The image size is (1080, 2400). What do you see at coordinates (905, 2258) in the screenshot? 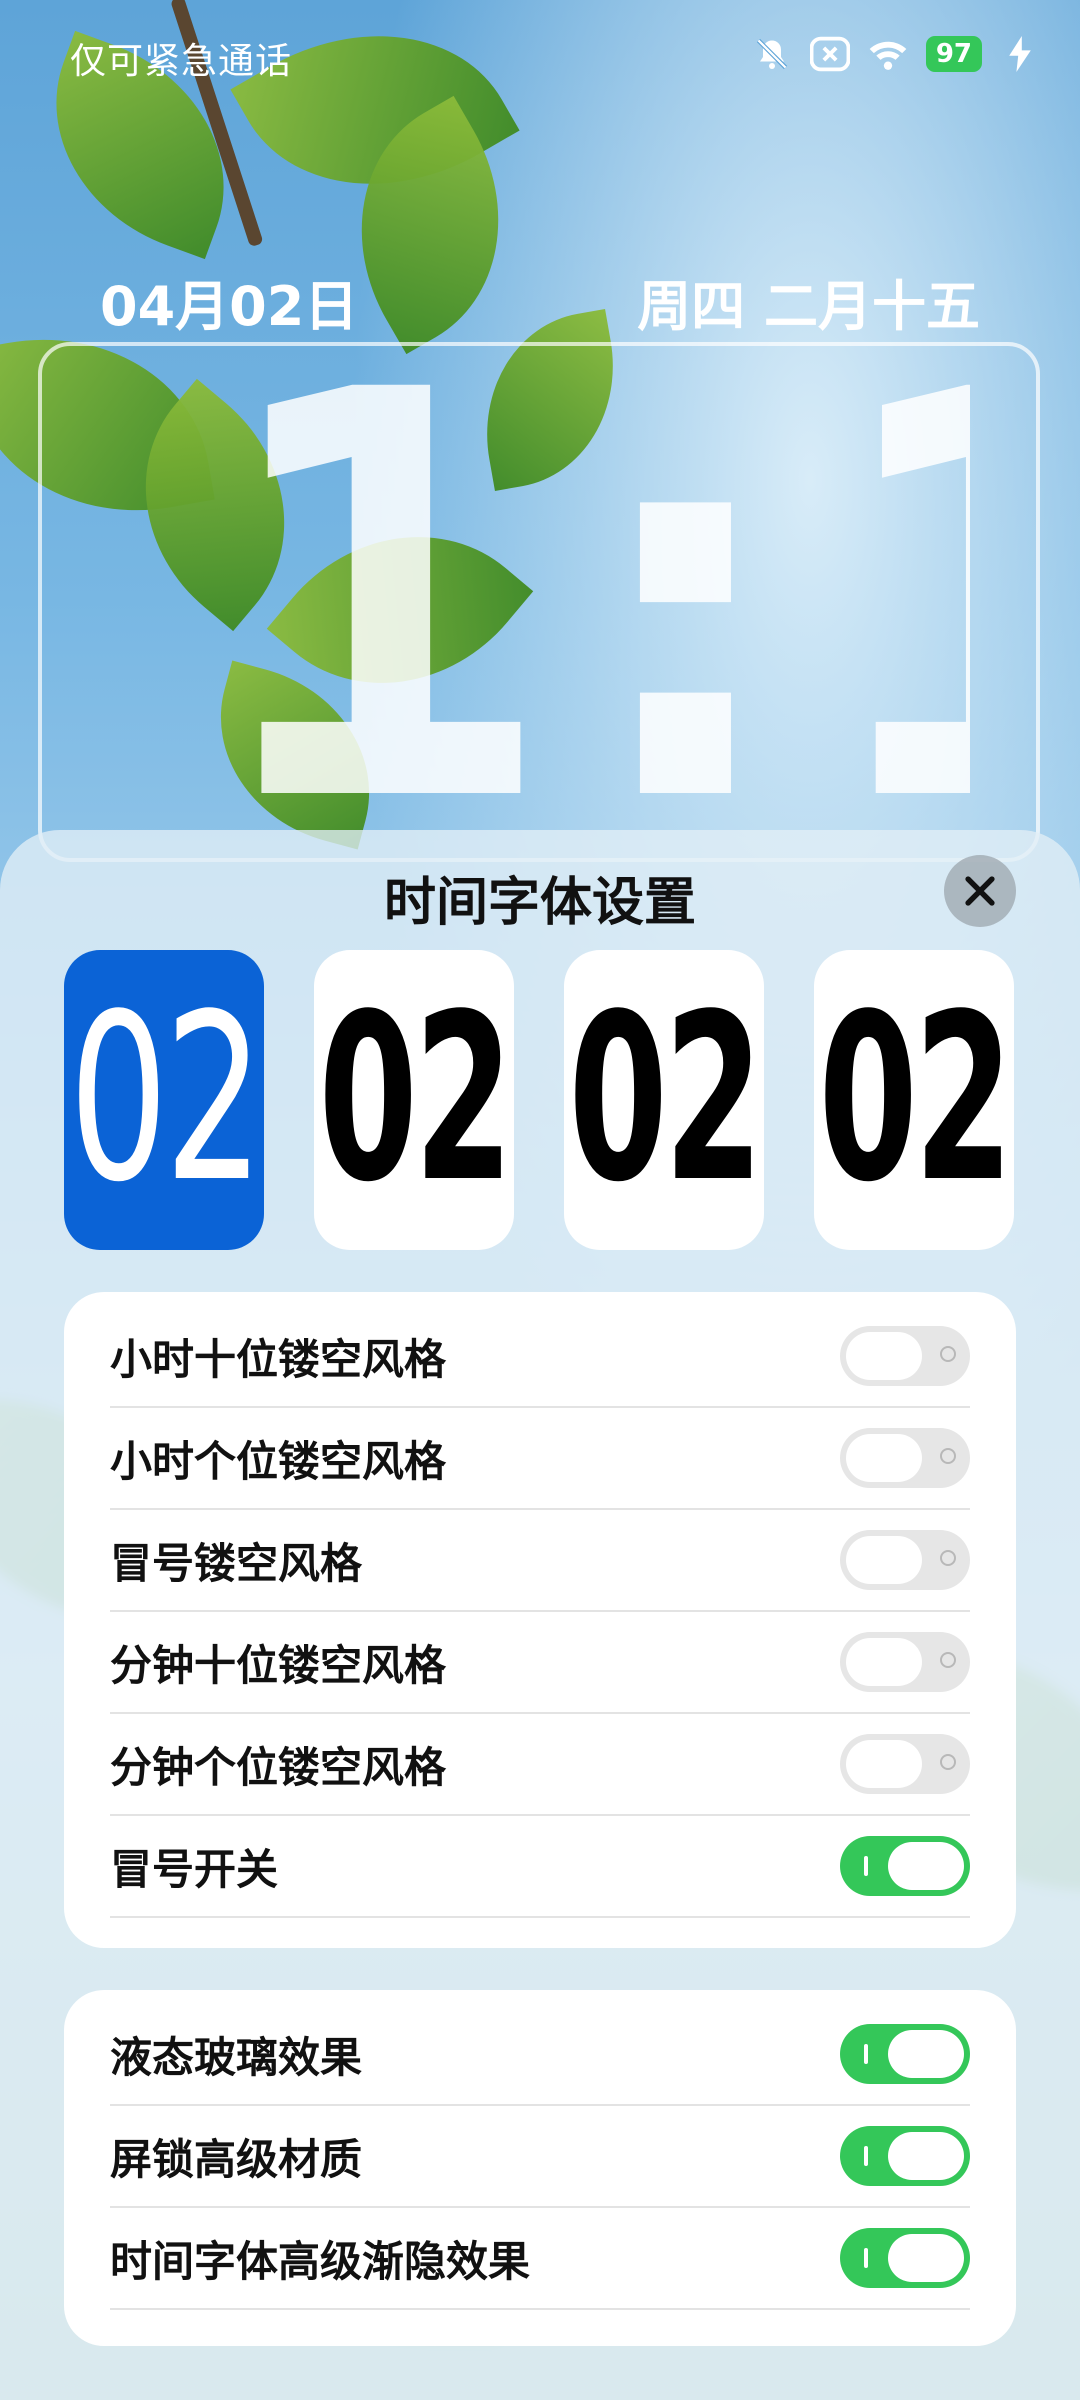
I see `font-fade-toggle` at bounding box center [905, 2258].